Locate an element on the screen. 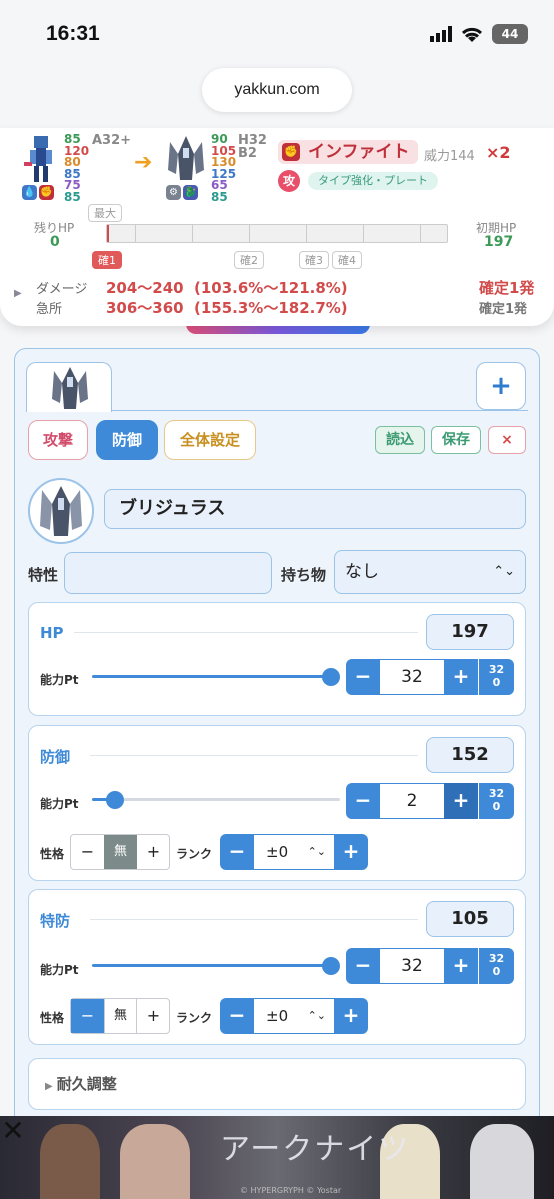  spdef-stat-value: 105 is located at coordinates (470, 919).